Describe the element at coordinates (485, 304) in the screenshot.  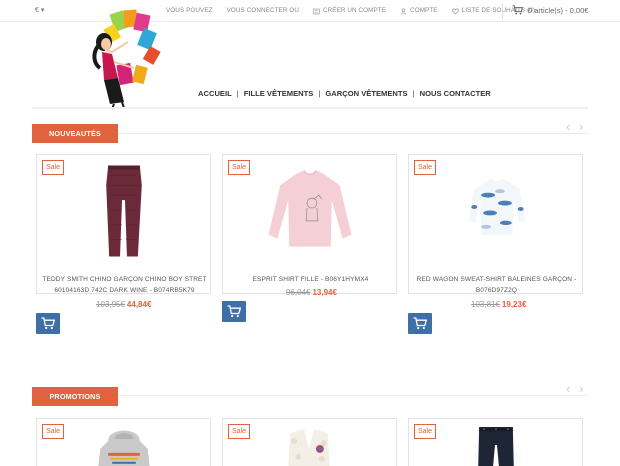
I see `old-price: 103,81€` at that location.